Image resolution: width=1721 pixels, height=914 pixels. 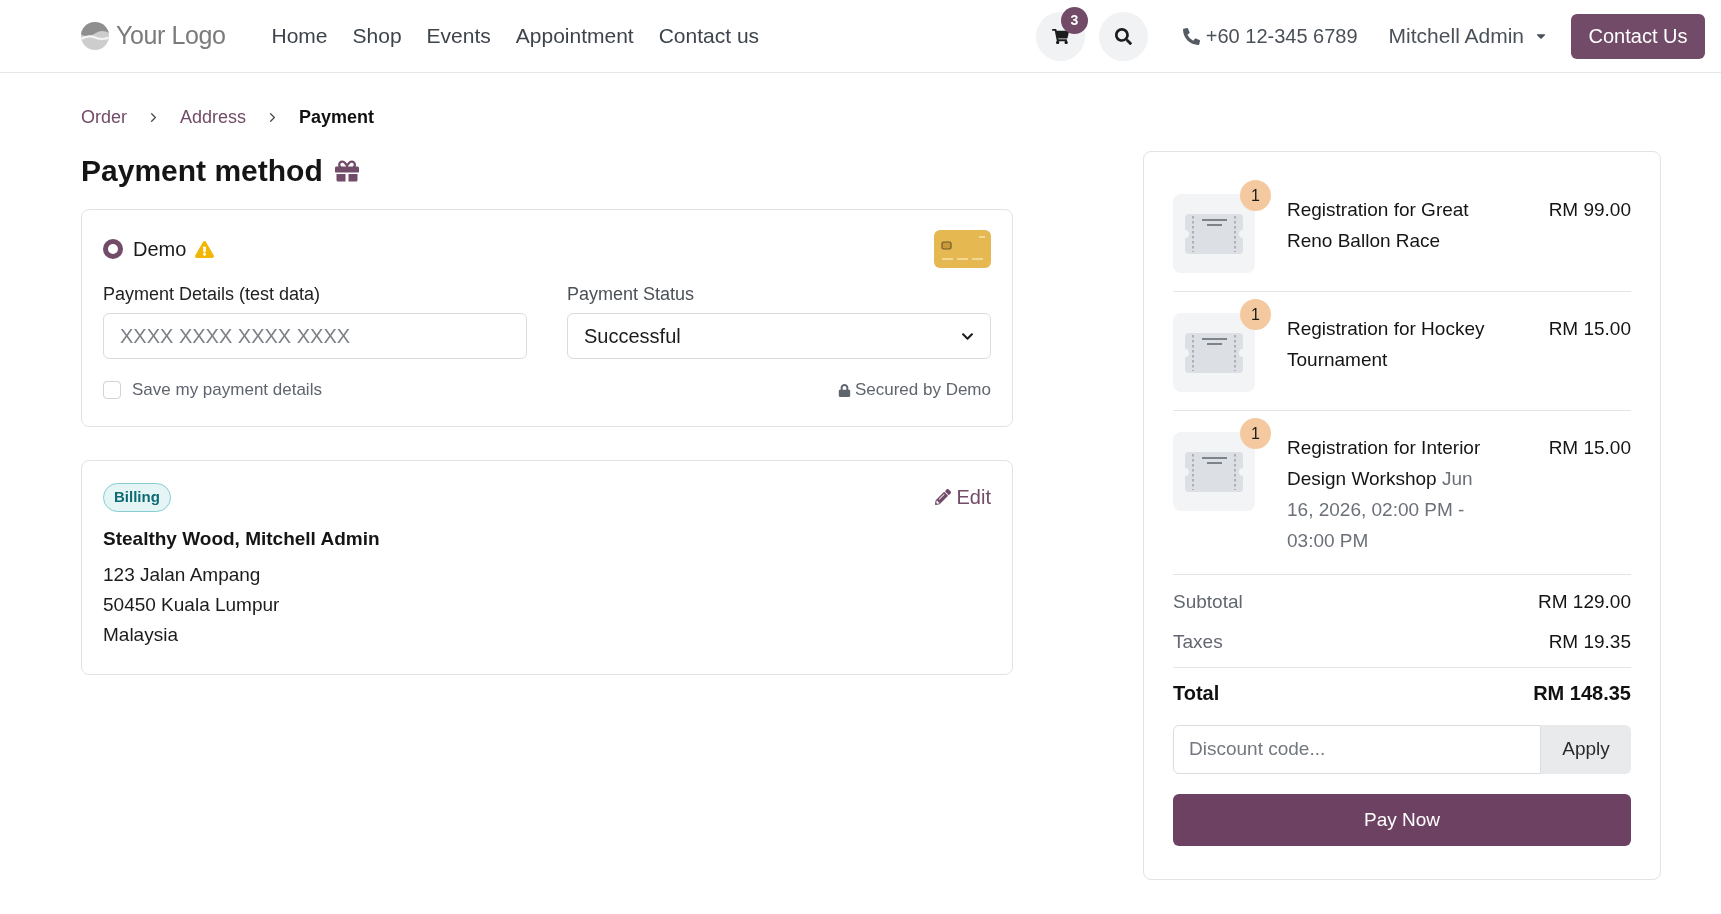 I want to click on logo-icon, so click(x=95, y=36).